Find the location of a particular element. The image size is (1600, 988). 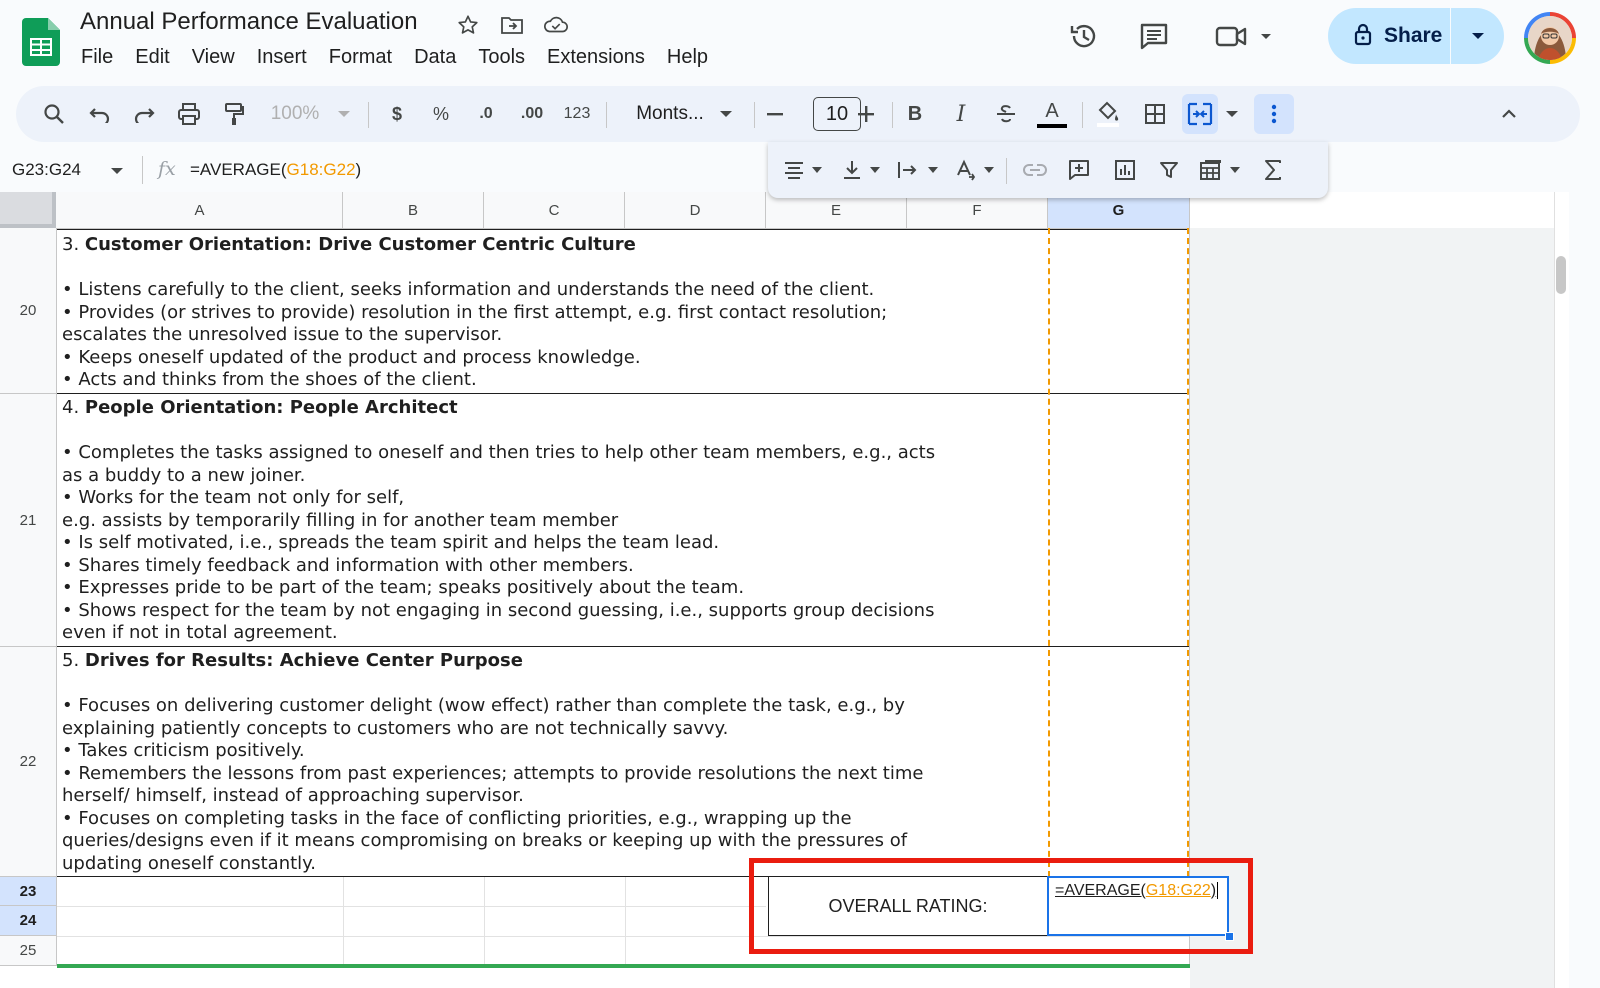

text-rotation-icon is located at coordinates (966, 170).